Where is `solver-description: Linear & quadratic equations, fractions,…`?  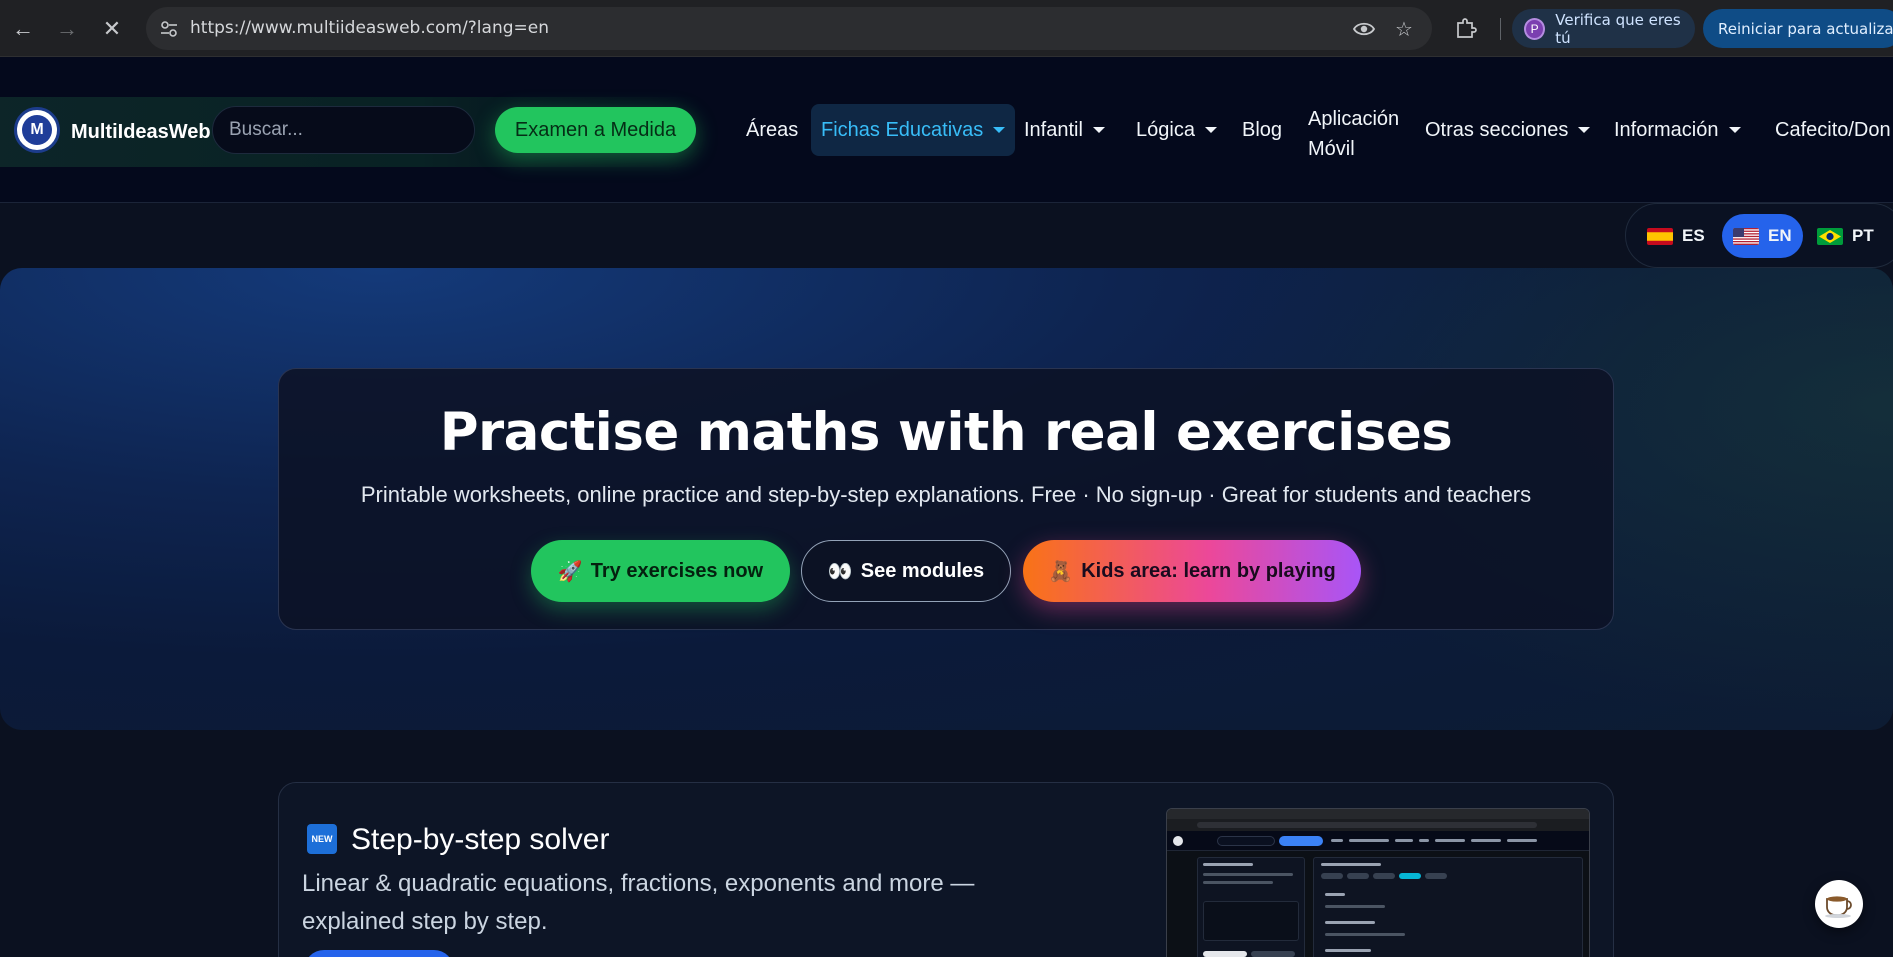 solver-description: Linear & quadratic equations, fractions,… is located at coordinates (638, 902).